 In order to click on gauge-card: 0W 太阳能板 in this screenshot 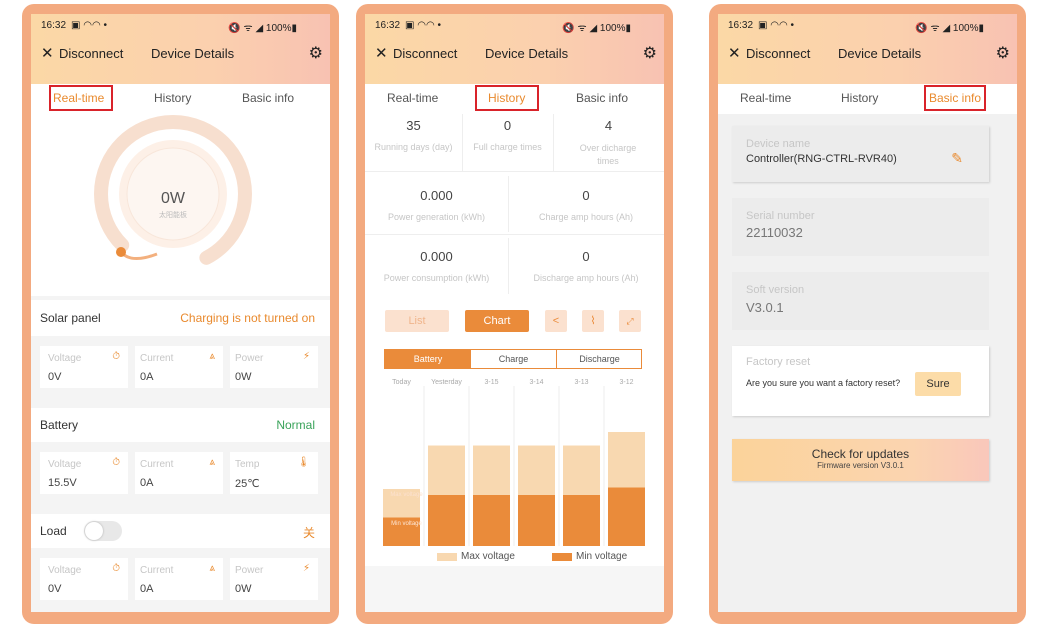, I will do `click(180, 205)`.